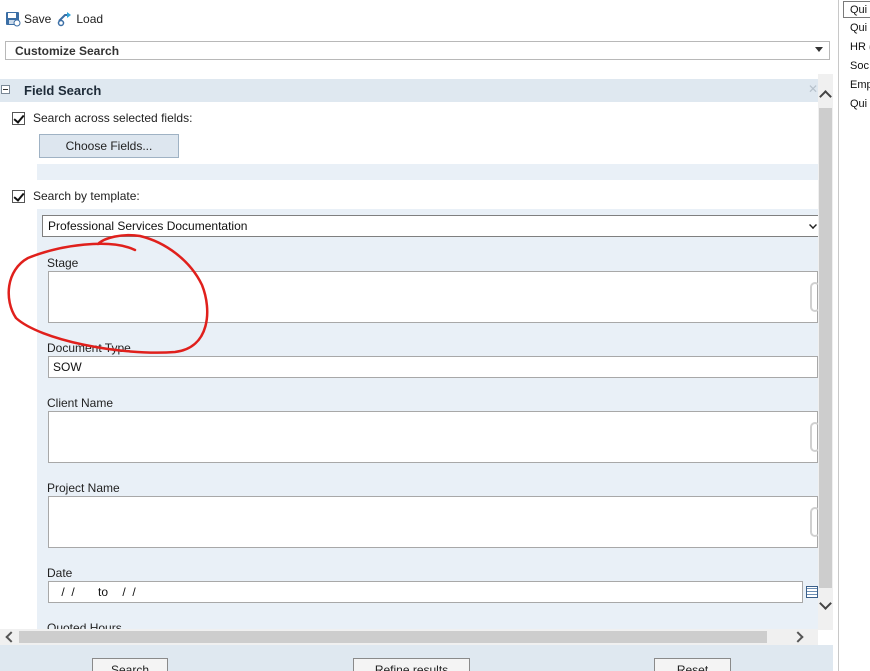  Describe the element at coordinates (409, 90) in the screenshot. I see `field-search-header: Field Search ✕` at that location.